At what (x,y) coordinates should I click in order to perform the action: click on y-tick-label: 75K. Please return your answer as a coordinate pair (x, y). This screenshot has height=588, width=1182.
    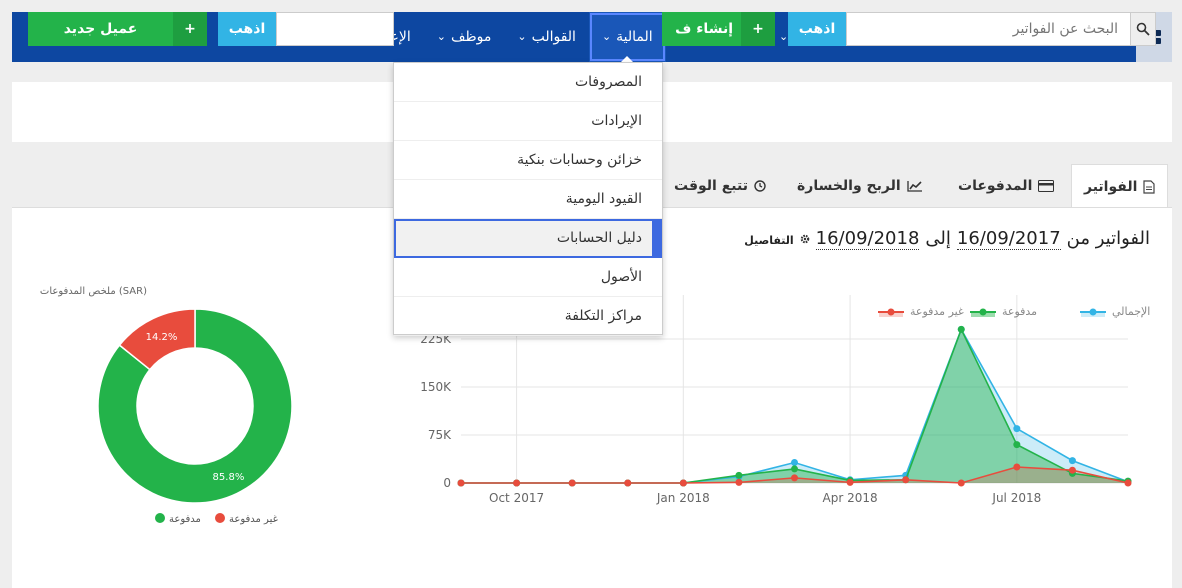
    Looking at the image, I should click on (440, 435).